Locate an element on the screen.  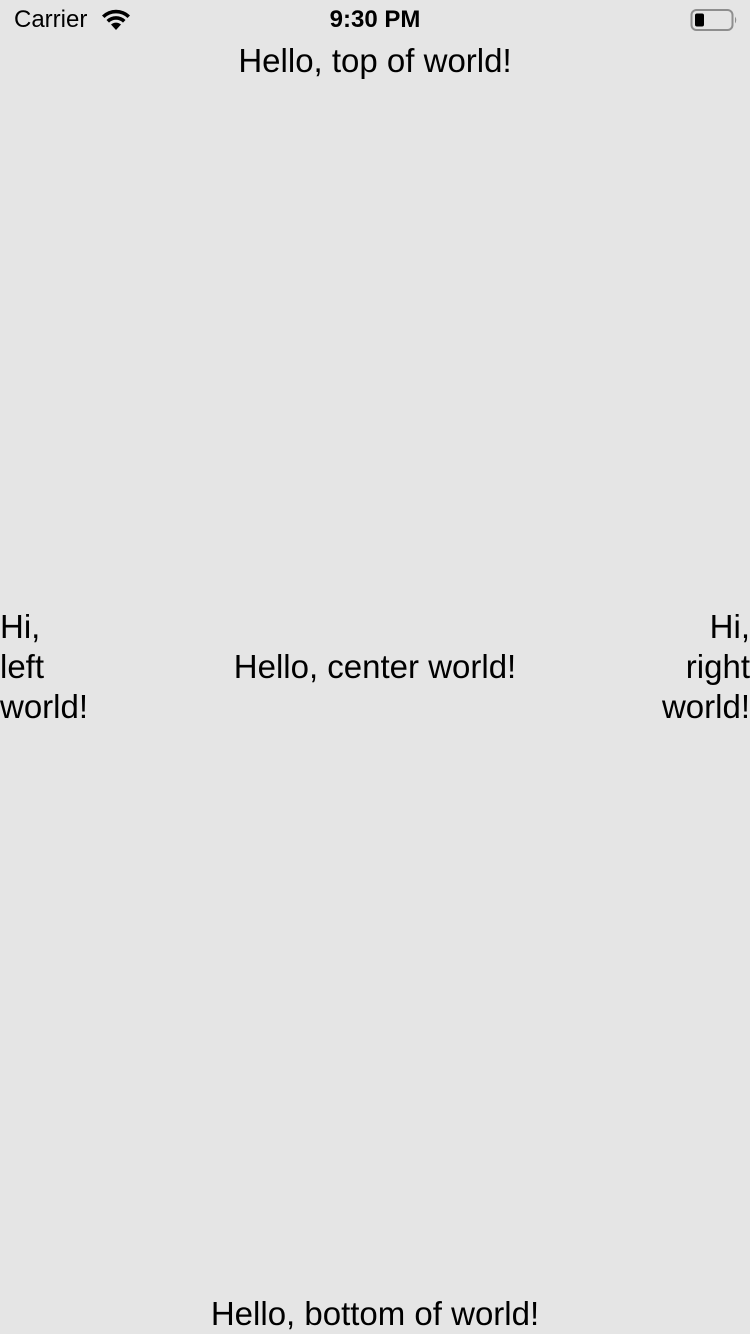
status-bar: Carrier 9:30 PM is located at coordinates (375, 20).